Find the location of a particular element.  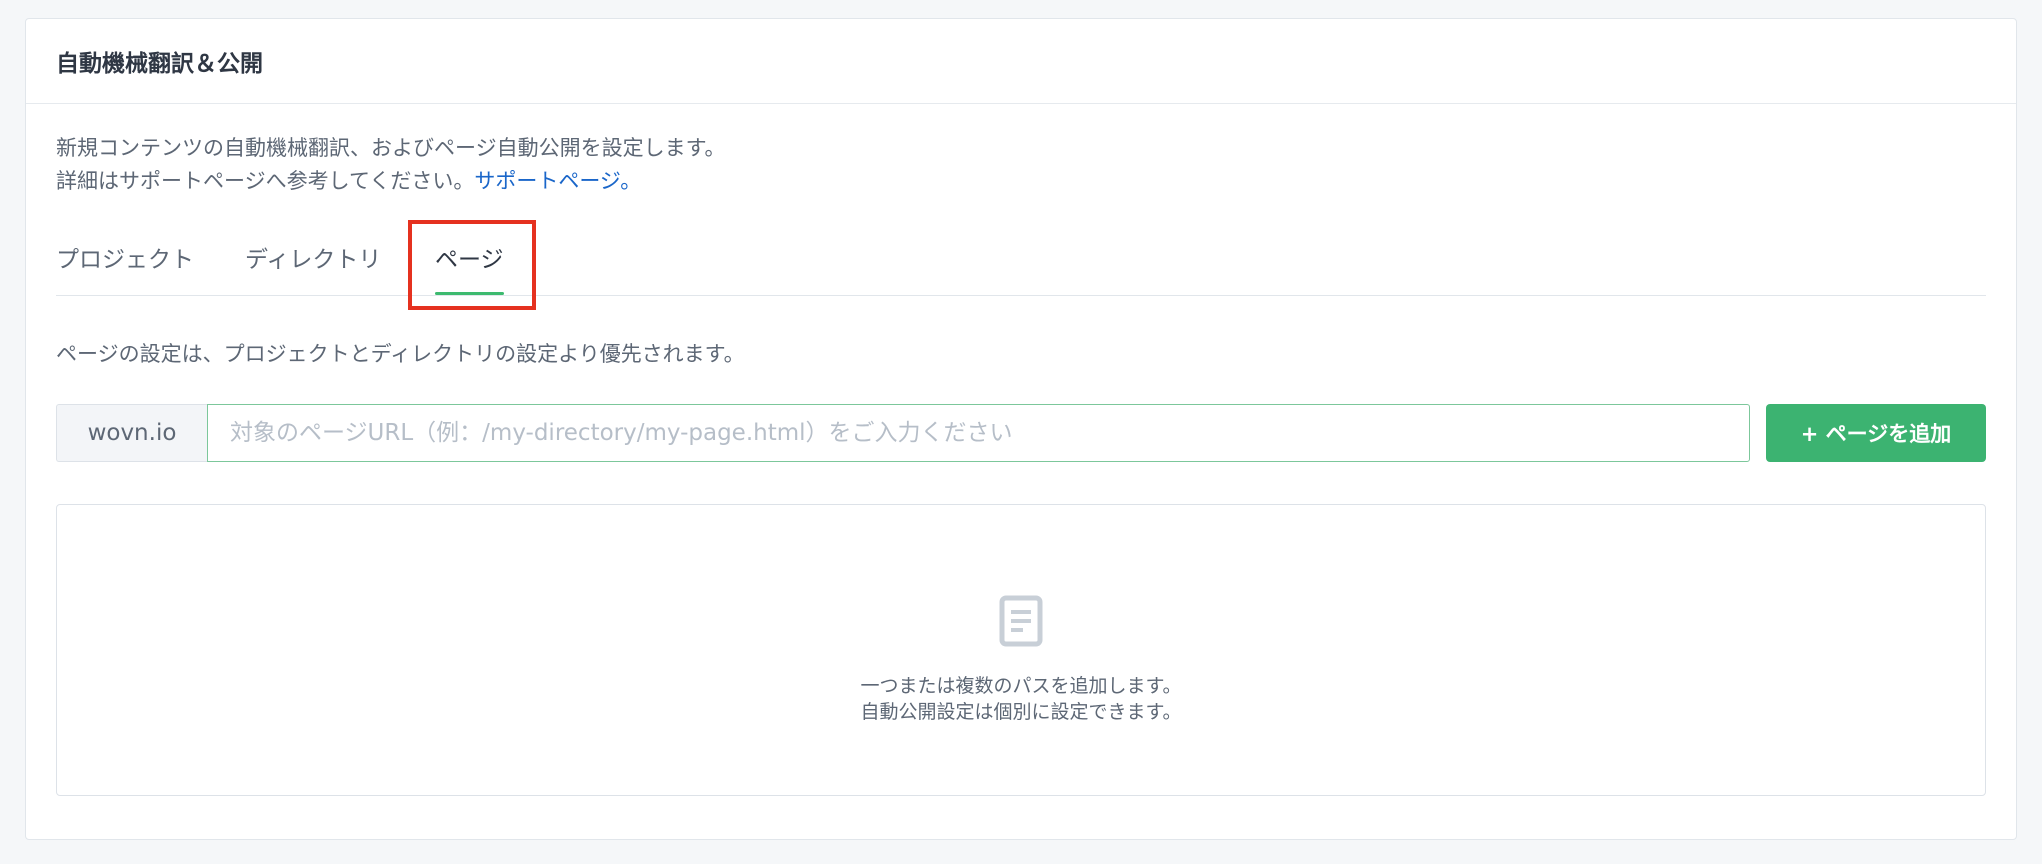

domain-prefix: wovn.io is located at coordinates (131, 433).